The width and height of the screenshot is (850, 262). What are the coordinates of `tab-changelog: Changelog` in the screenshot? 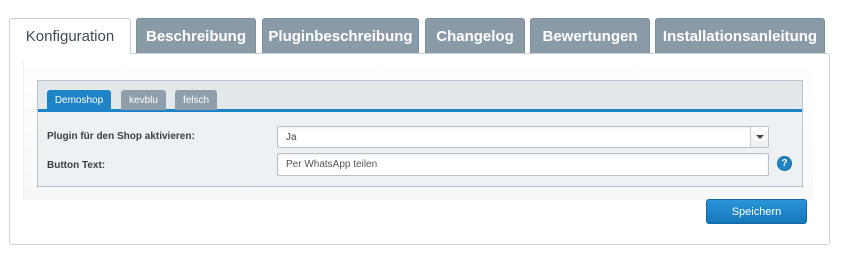 It's located at (475, 35).